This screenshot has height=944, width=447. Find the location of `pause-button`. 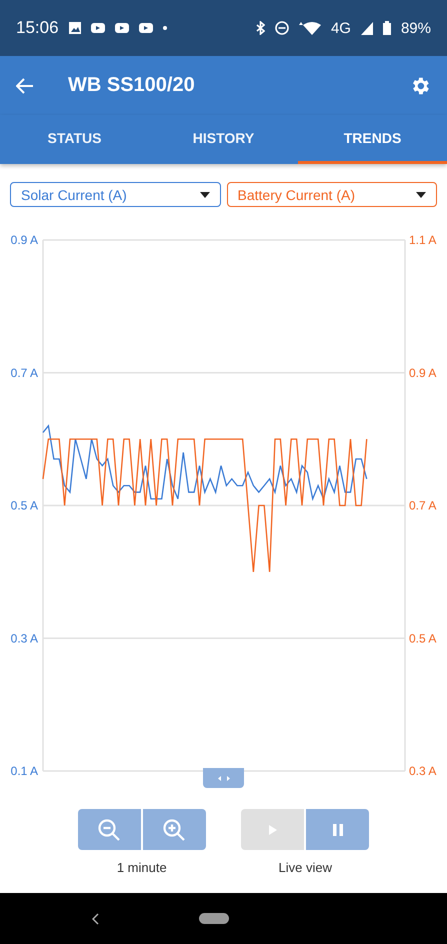

pause-button is located at coordinates (338, 829).